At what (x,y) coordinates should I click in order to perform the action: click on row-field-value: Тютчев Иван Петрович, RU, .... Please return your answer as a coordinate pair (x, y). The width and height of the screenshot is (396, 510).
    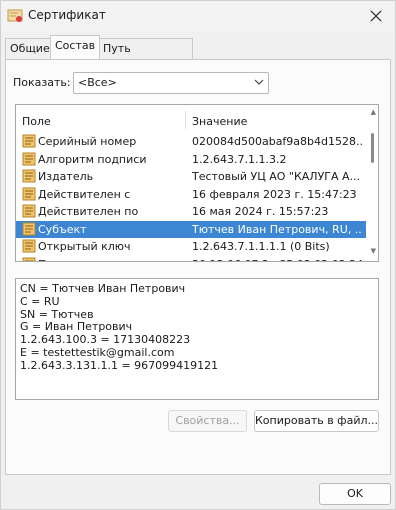
    Looking at the image, I should click on (277, 229).